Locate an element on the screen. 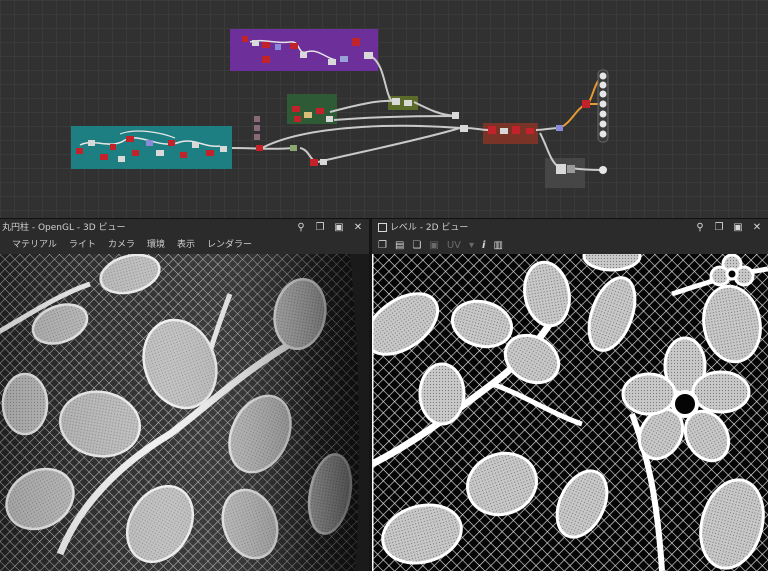 This screenshot has height=571, width=768. wires-orange is located at coordinates (581, 102).